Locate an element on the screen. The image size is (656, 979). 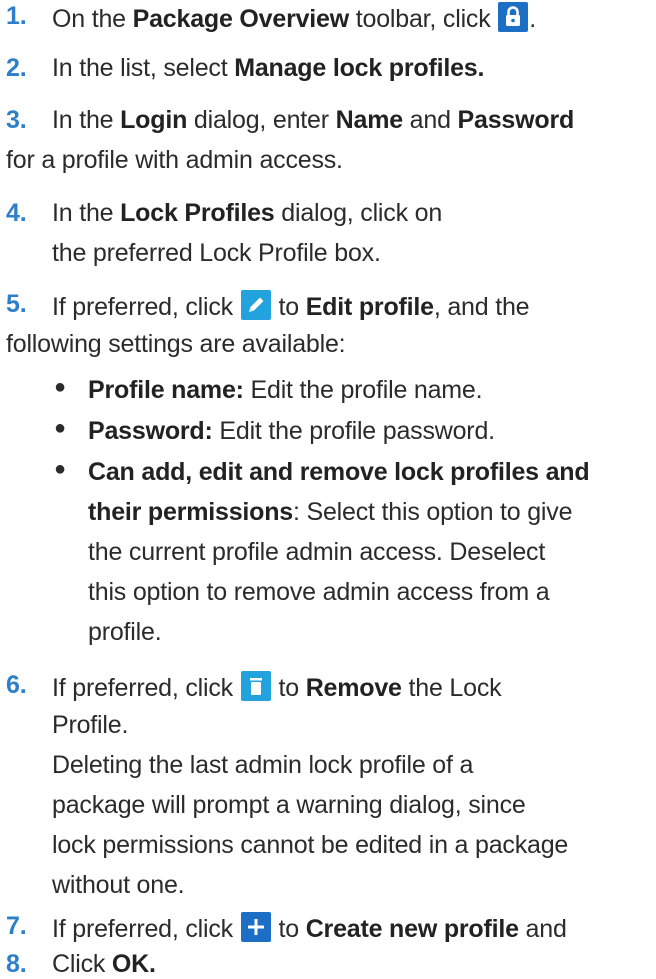
plus-icon is located at coordinates (255, 927).